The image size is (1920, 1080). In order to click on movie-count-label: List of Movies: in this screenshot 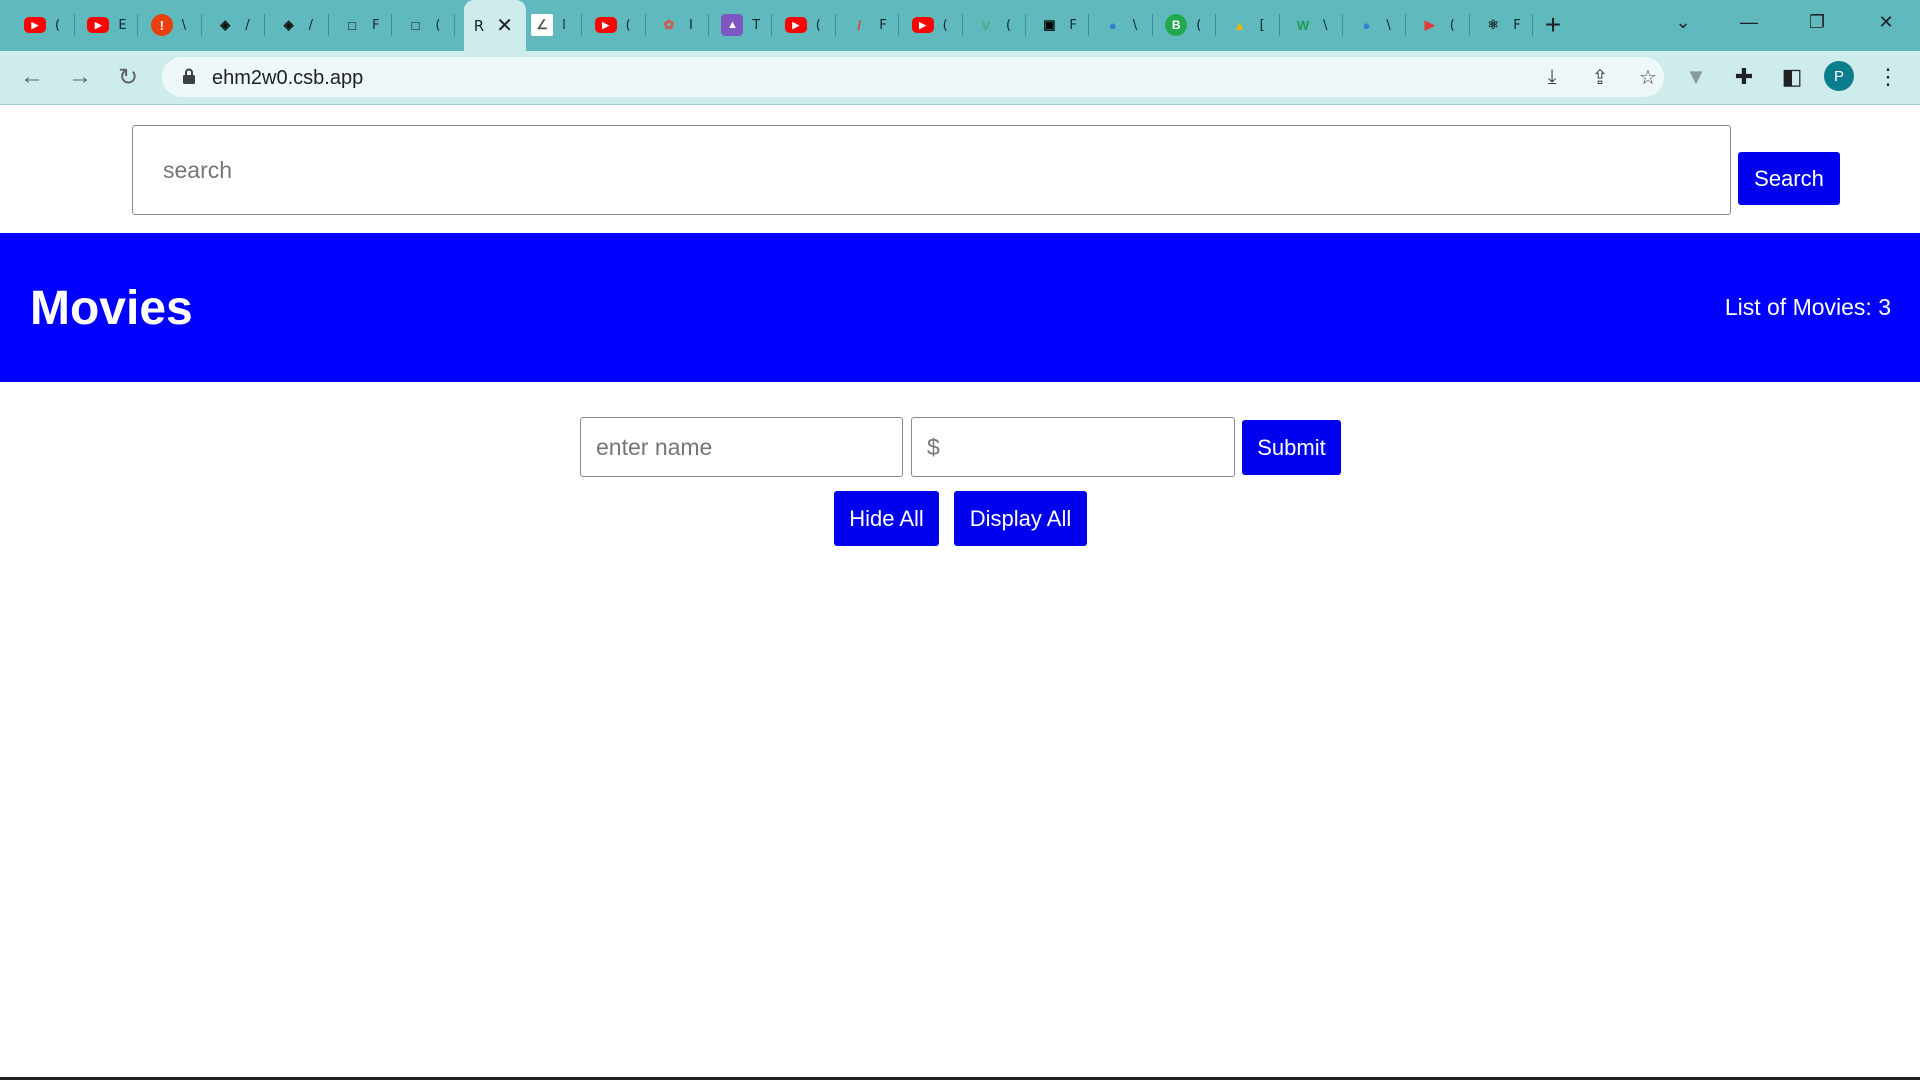, I will do `click(1798, 307)`.